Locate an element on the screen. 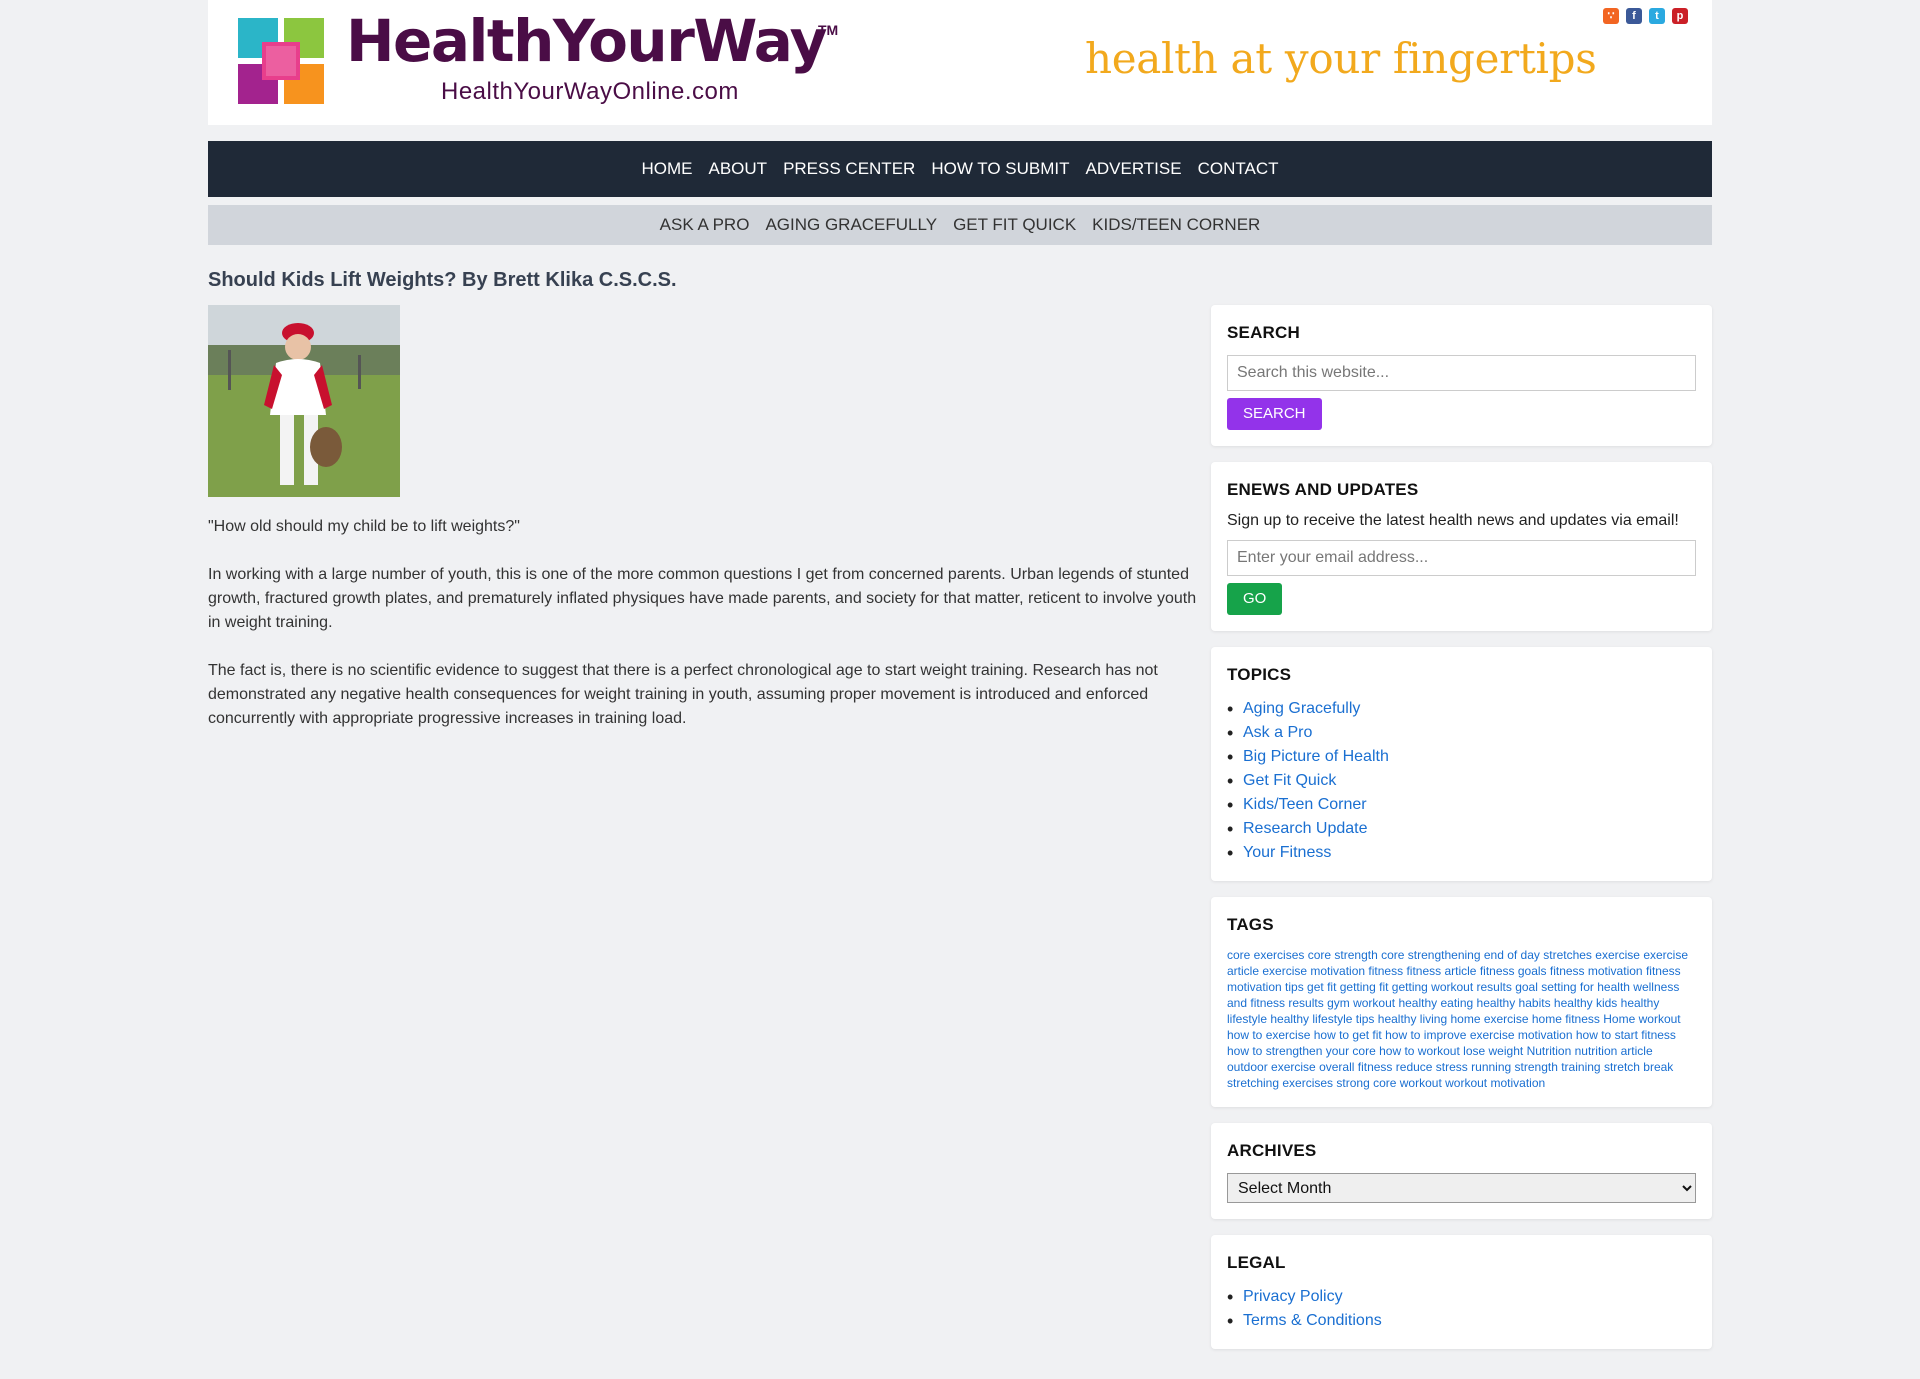 Image resolution: width=1920 pixels, height=1379 pixels. archives-select: Select Month is located at coordinates (1461, 1188).